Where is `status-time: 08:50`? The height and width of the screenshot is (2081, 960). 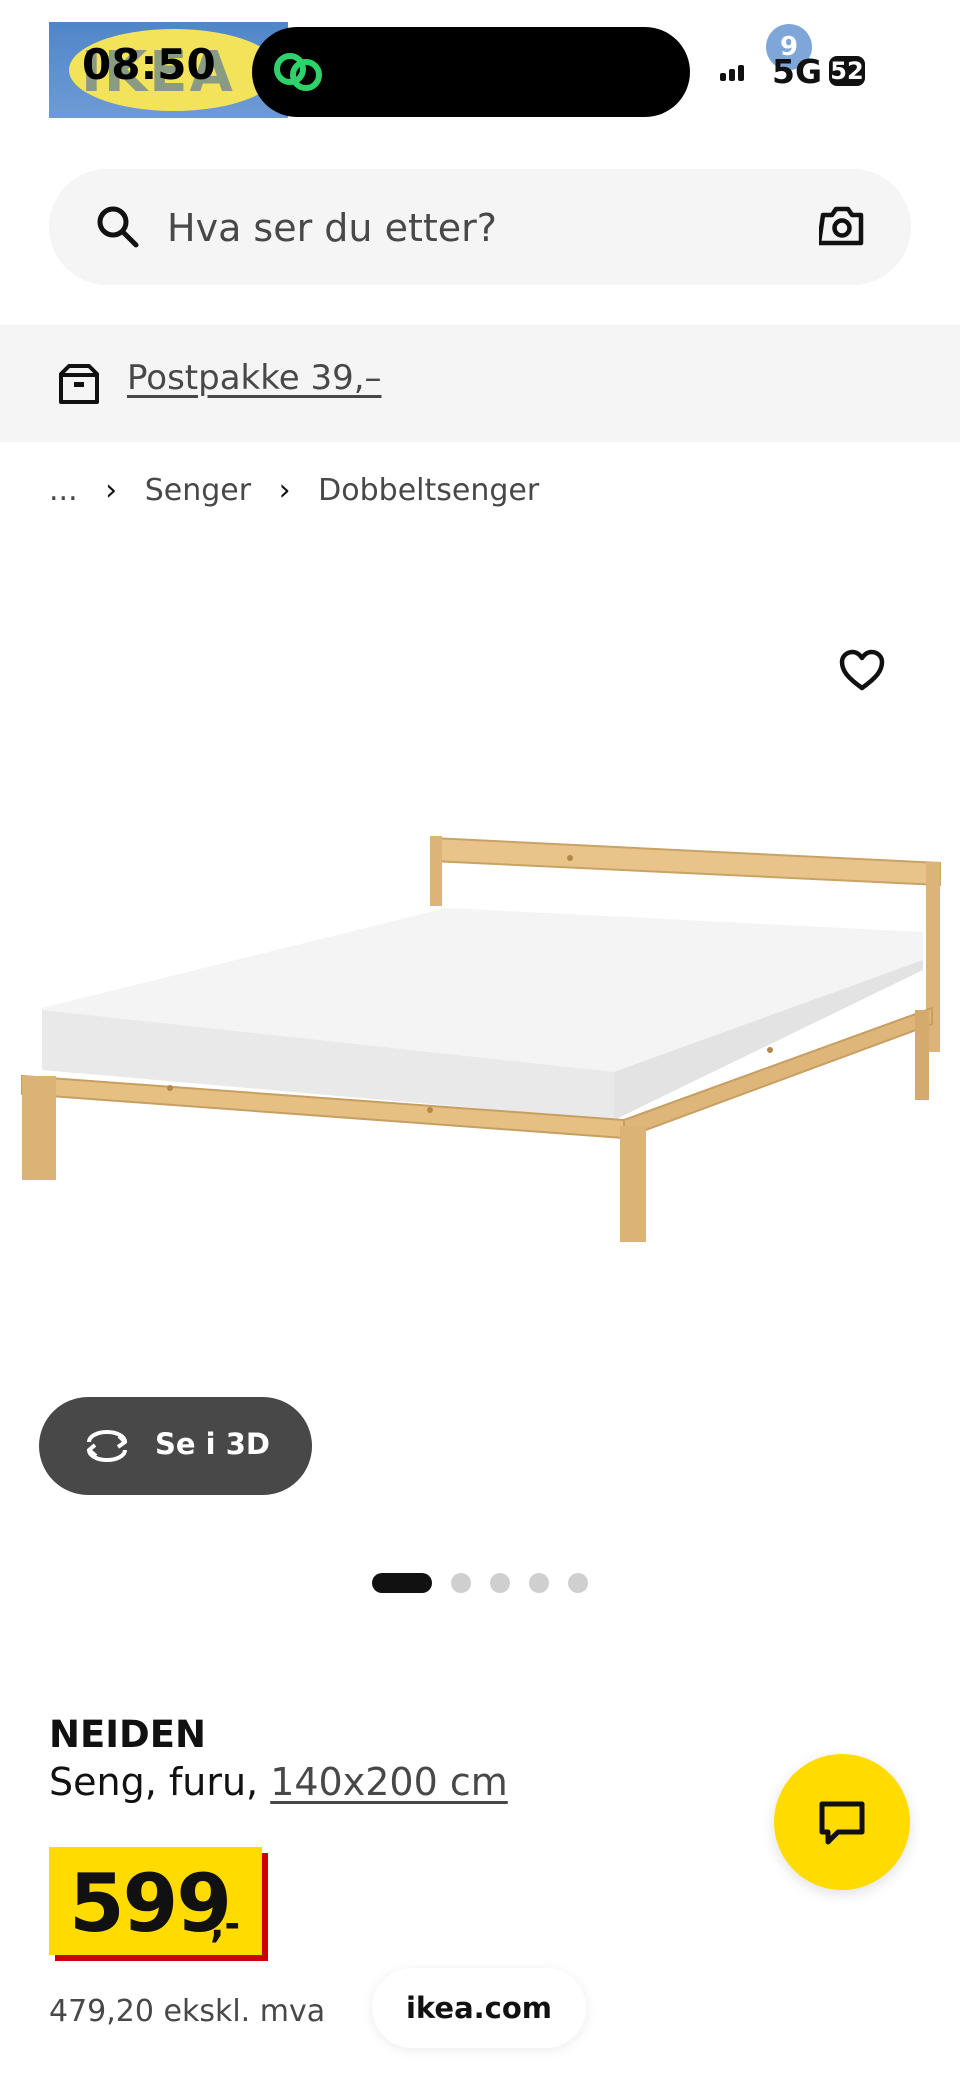
status-time: 08:50 is located at coordinates (149, 64).